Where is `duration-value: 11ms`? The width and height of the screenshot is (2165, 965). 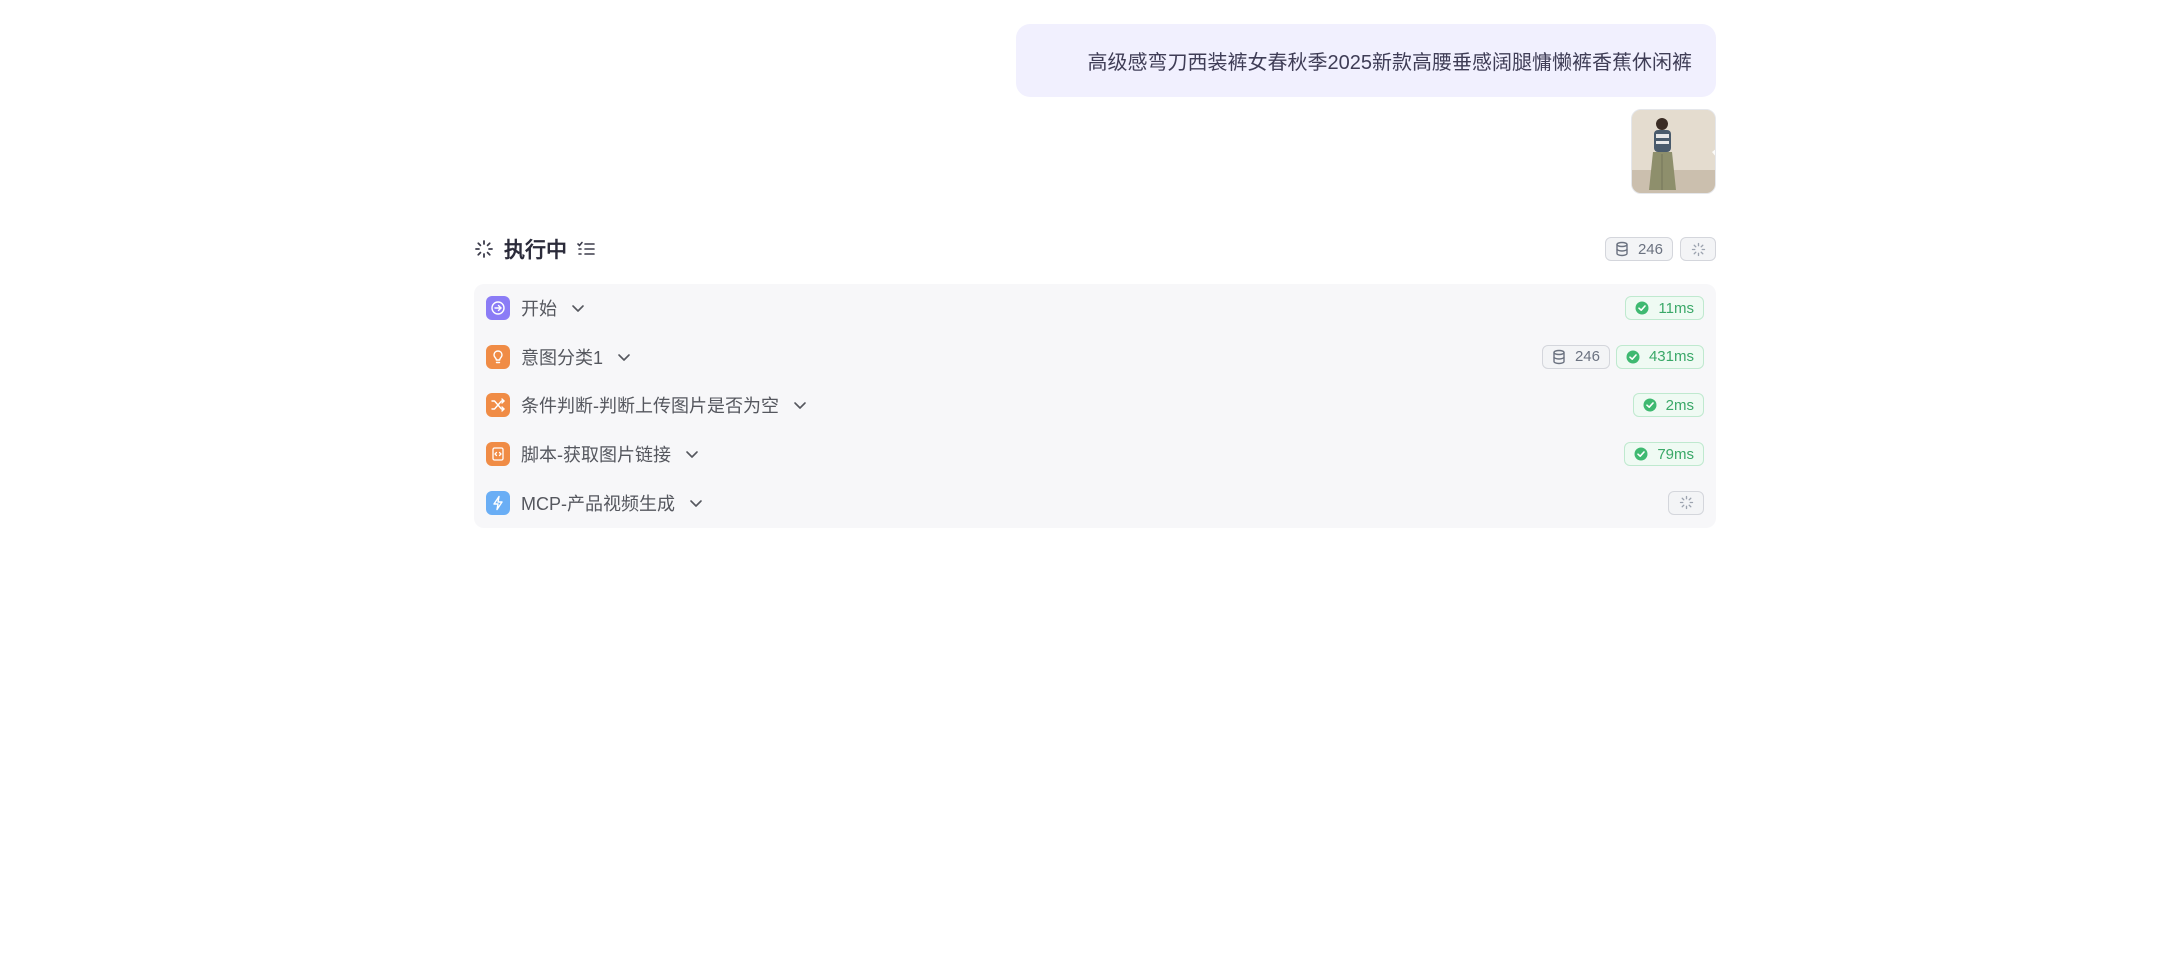 duration-value: 11ms is located at coordinates (1676, 308).